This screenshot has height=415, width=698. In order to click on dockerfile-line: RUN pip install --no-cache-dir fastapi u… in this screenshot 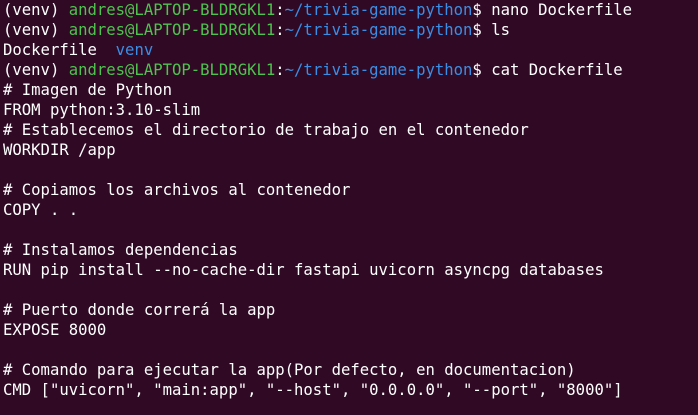, I will do `click(303, 270)`.